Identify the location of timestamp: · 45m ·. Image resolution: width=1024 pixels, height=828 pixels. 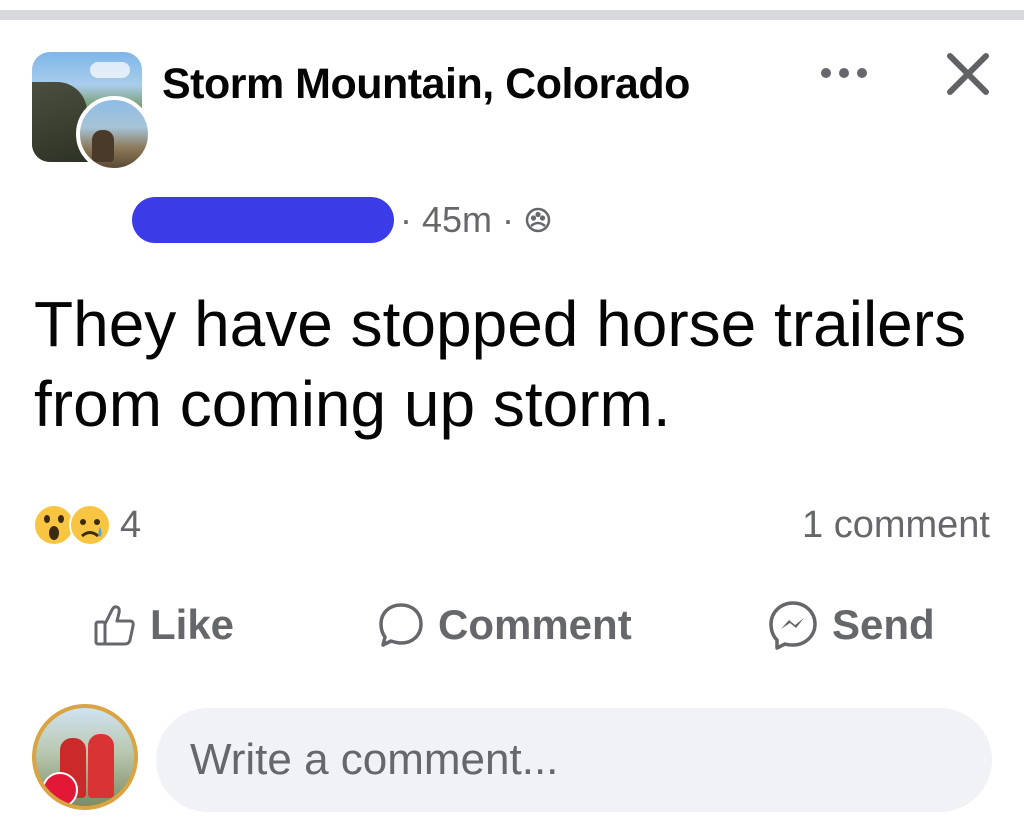
(457, 220).